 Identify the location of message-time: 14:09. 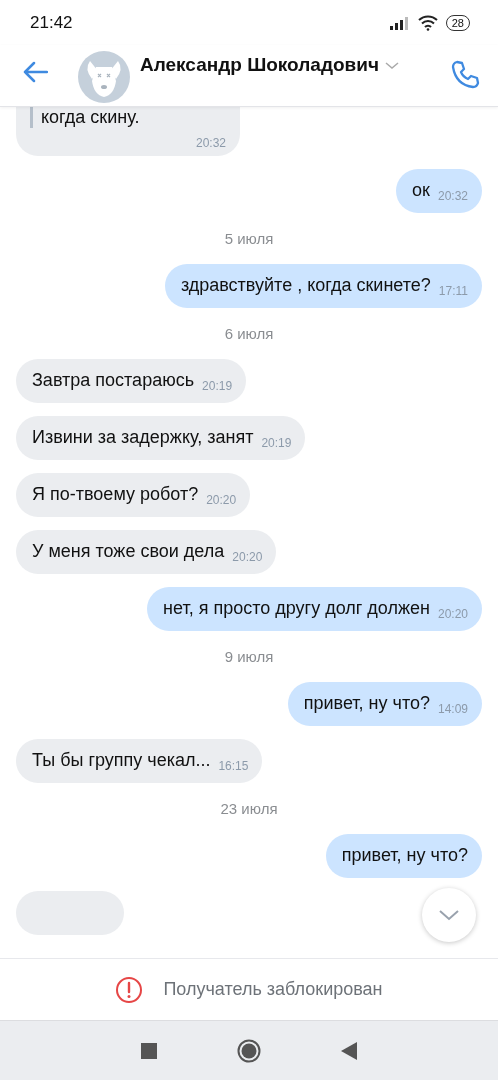
(452, 709).